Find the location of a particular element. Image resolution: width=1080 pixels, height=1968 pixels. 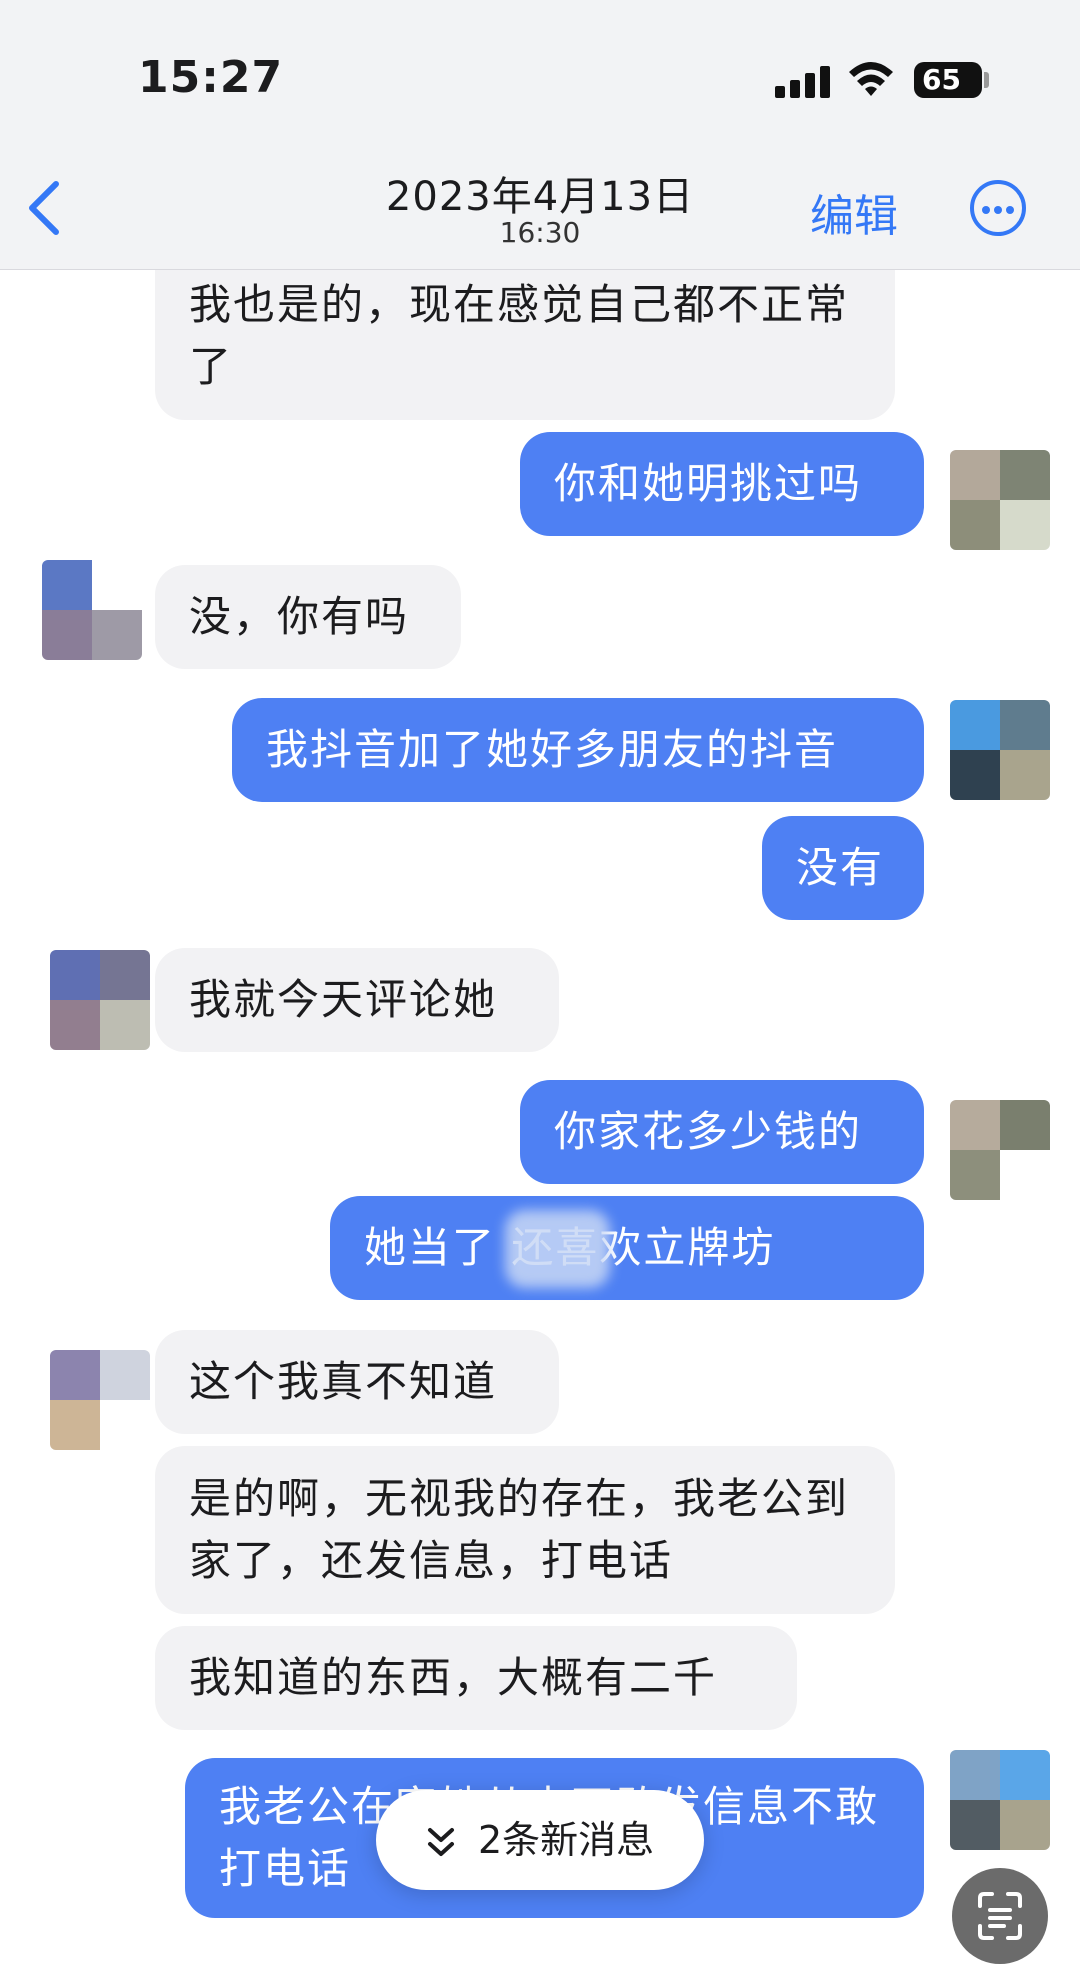

message-bubble-incoming: 我就今天评论她 is located at coordinates (357, 1000).